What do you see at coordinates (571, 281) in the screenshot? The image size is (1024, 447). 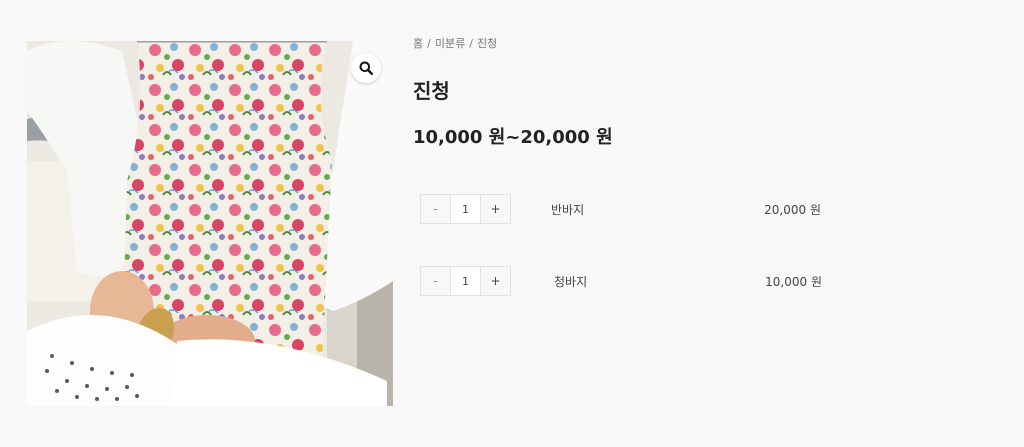 I see `variation-name: 청바지` at bounding box center [571, 281].